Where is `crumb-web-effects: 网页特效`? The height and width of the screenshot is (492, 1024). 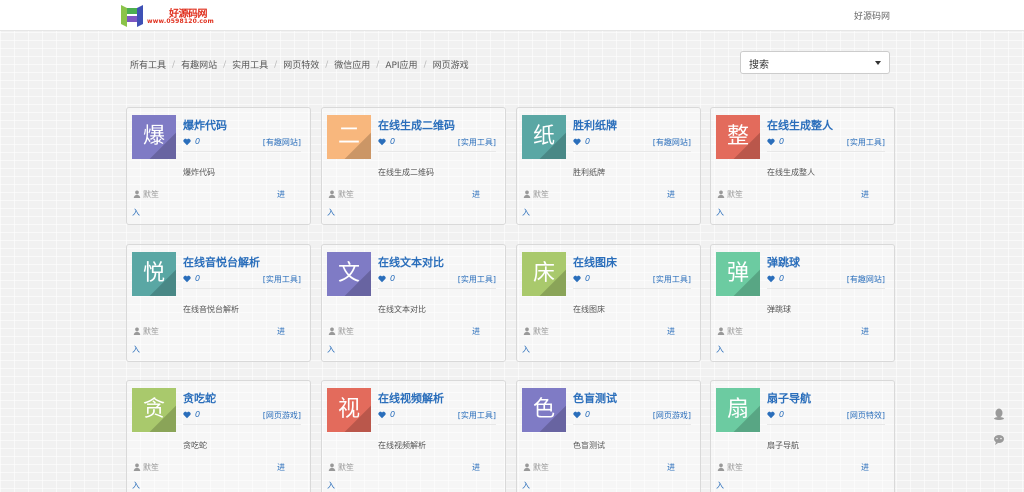
crumb-web-effects: 网页特效 is located at coordinates (301, 64).